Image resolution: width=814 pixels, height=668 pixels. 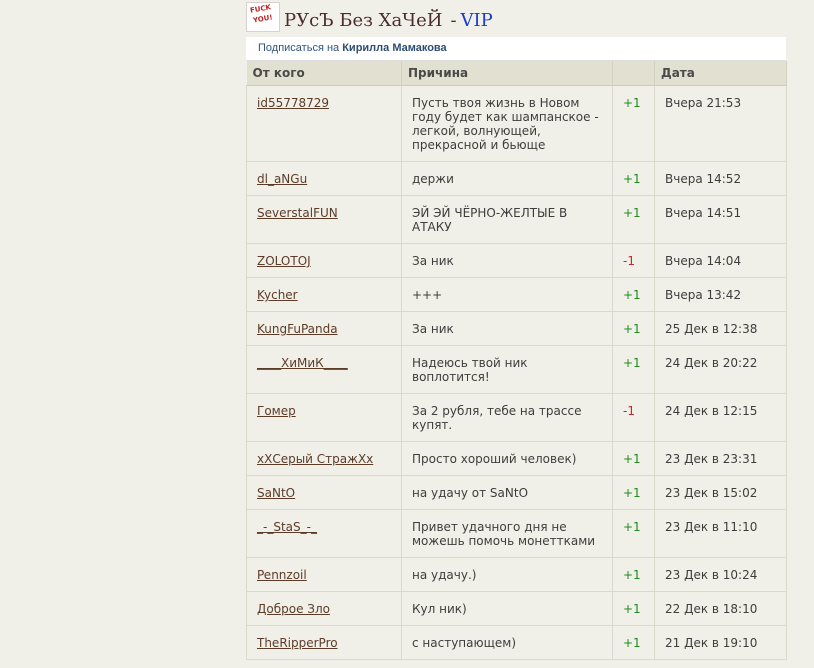 What do you see at coordinates (394, 48) in the screenshot?
I see `subscribe-link: Кирилла Мамакова` at bounding box center [394, 48].